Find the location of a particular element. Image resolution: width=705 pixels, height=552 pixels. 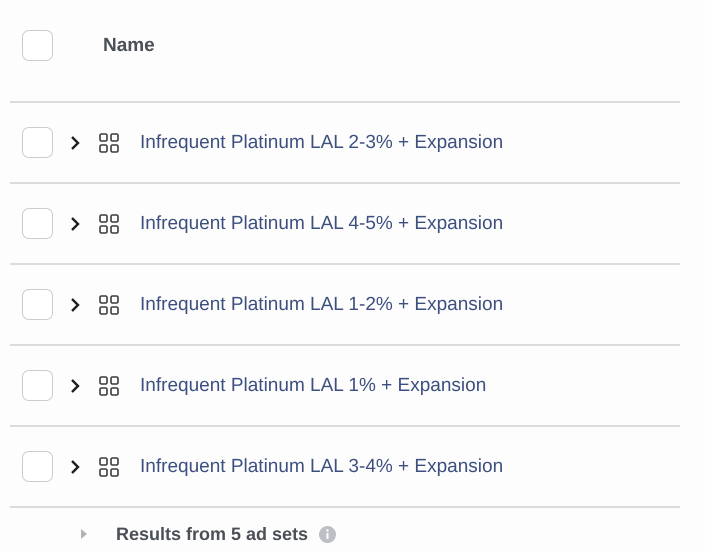

ad-set-link: Infrequent Platinum LAL 3-4% + Expansion is located at coordinates (322, 467).